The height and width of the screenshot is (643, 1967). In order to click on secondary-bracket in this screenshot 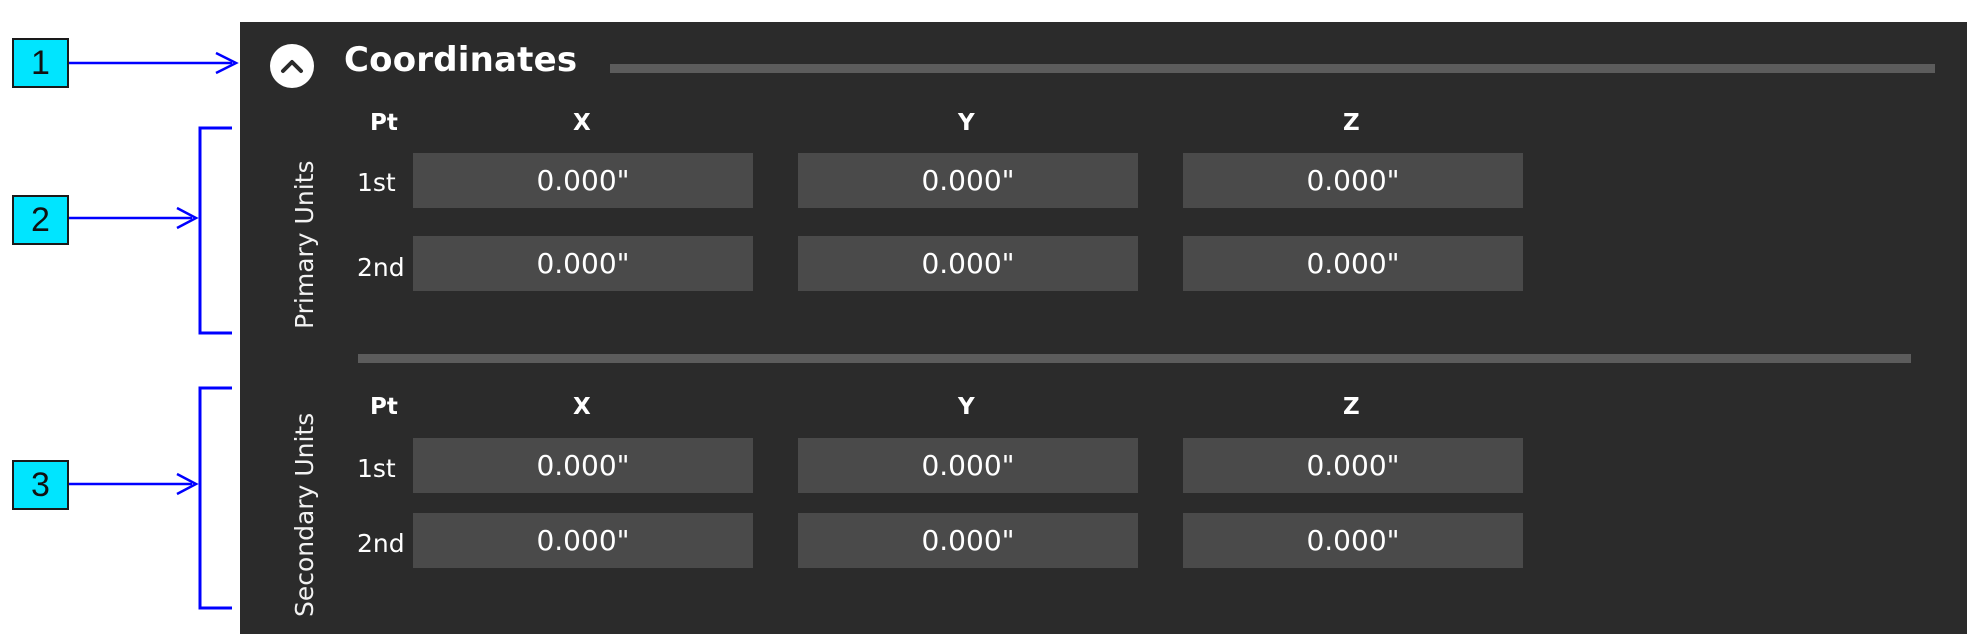, I will do `click(215, 498)`.